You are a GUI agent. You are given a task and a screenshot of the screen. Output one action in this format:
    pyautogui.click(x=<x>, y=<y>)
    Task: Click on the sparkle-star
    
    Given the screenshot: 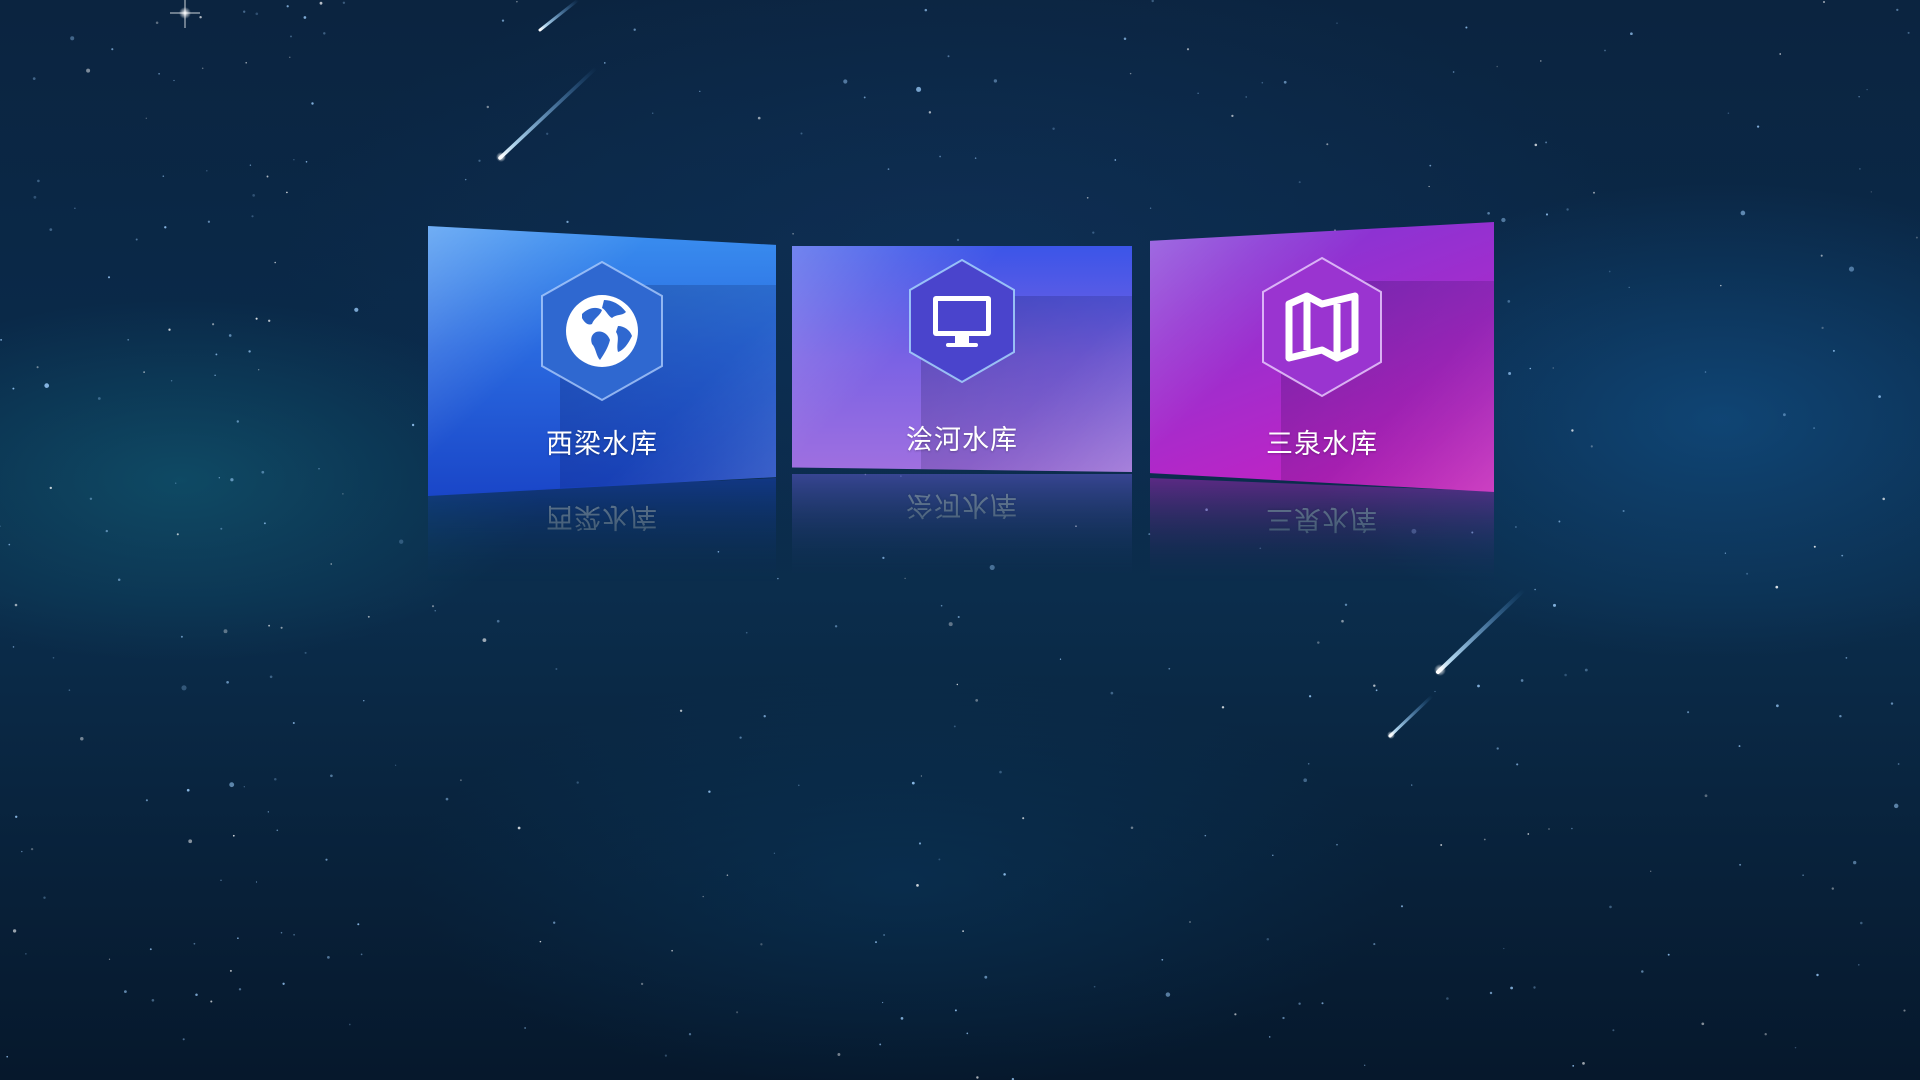 What is the action you would take?
    pyautogui.click(x=185, y=14)
    